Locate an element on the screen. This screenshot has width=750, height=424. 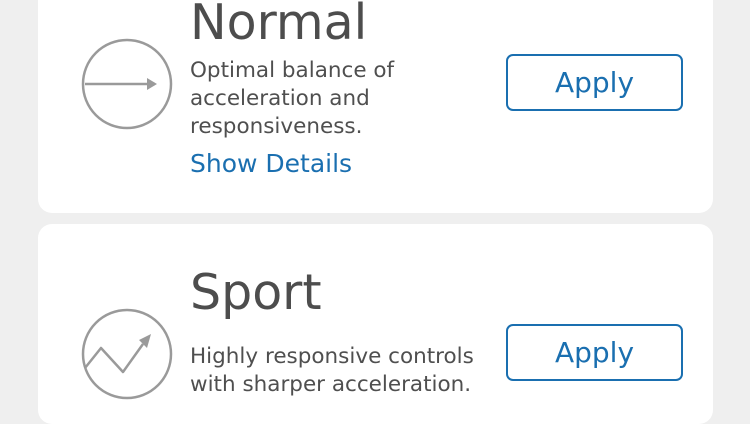
description-line: responsiveness. is located at coordinates (276, 126).